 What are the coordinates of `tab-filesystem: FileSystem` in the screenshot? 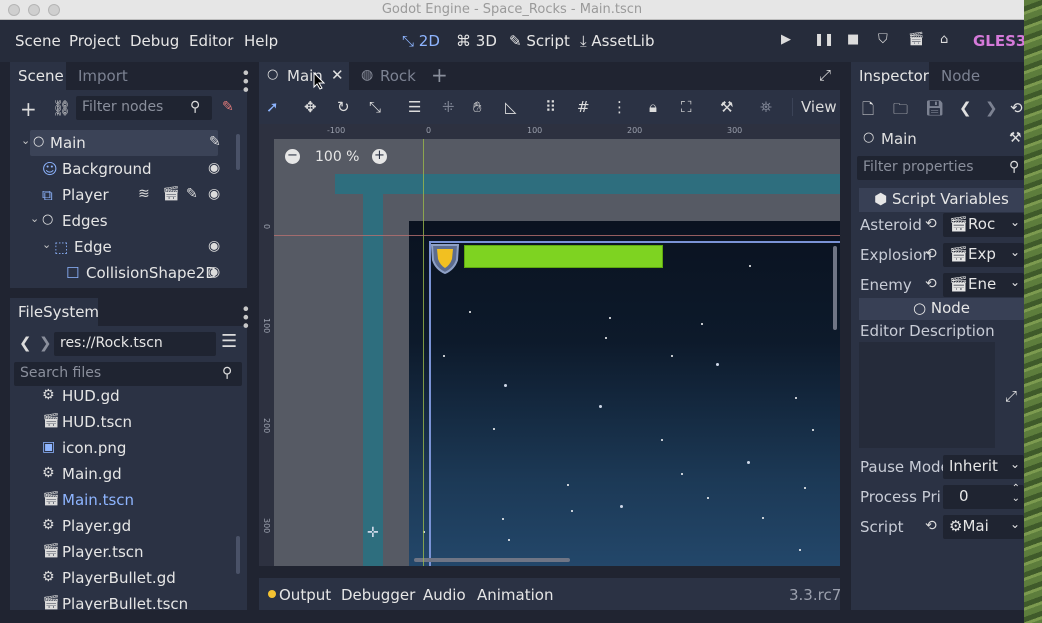 It's located at (54, 312).